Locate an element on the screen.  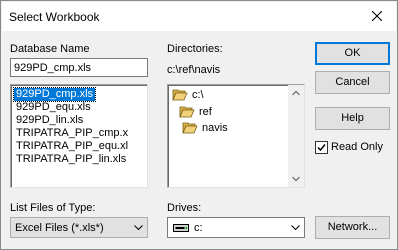
scroll-up-button is located at coordinates (296, 93).